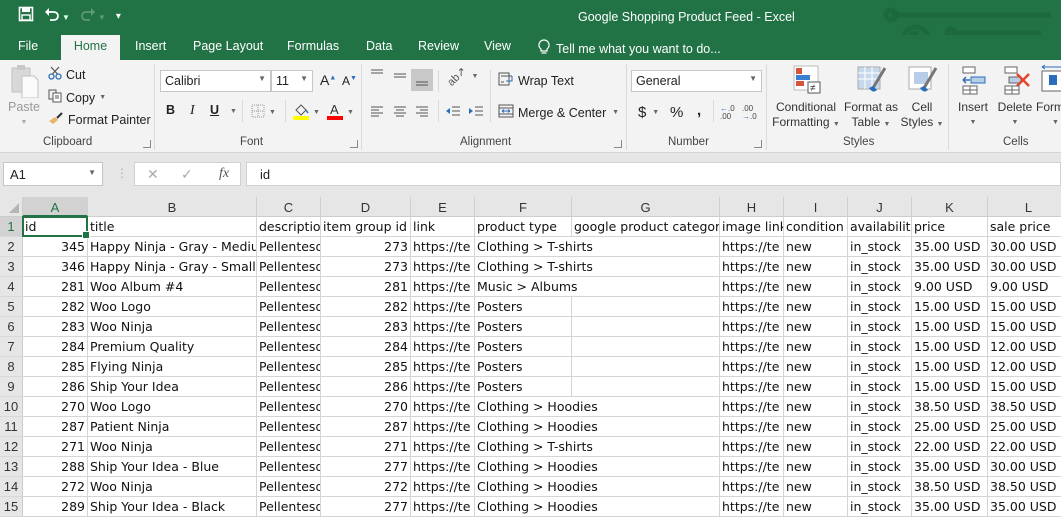 This screenshot has width=1061, height=517. Describe the element at coordinates (880, 267) in the screenshot. I see `cell-j3: in_stock` at that location.